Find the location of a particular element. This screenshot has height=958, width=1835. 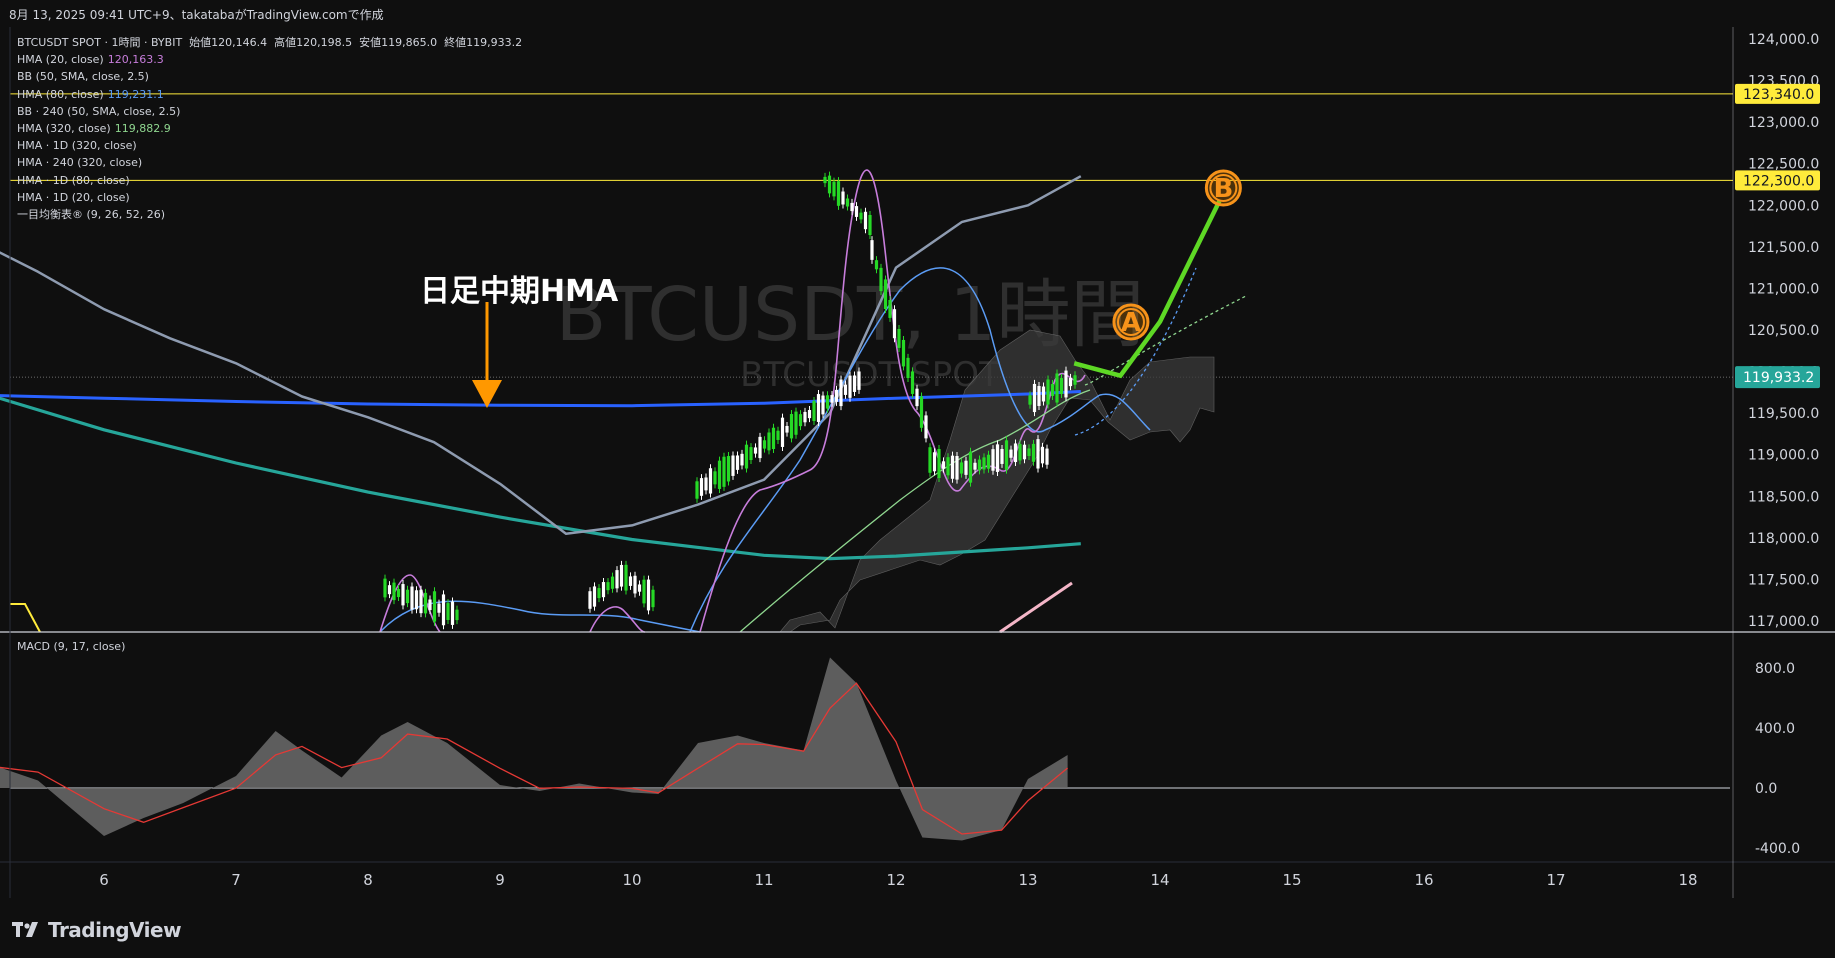

indicator-legend-item: HMA (320, close) 119,882.9 is located at coordinates (269, 128).